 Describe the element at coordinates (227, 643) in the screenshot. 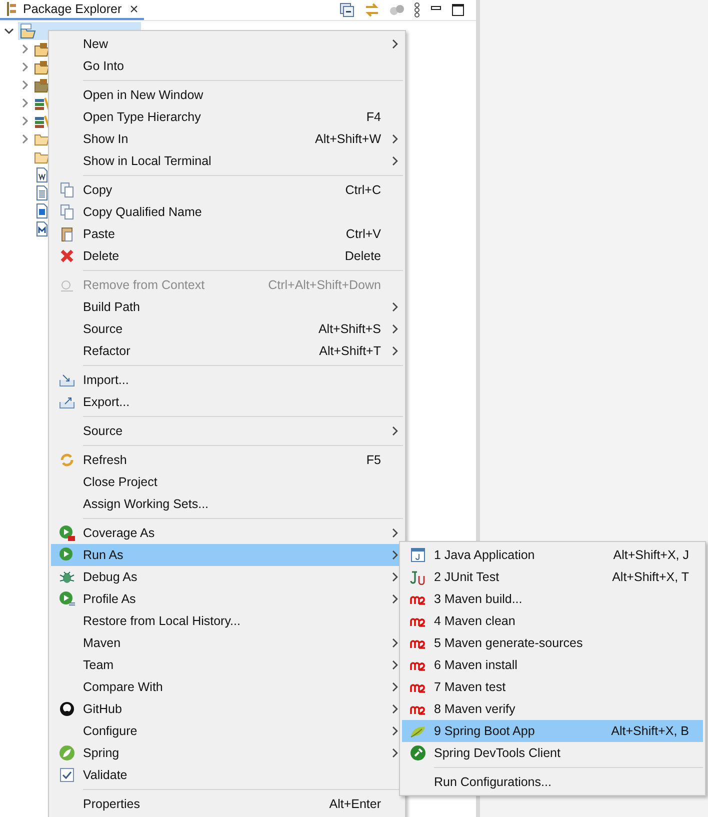

I see `menu-item: Maven` at that location.